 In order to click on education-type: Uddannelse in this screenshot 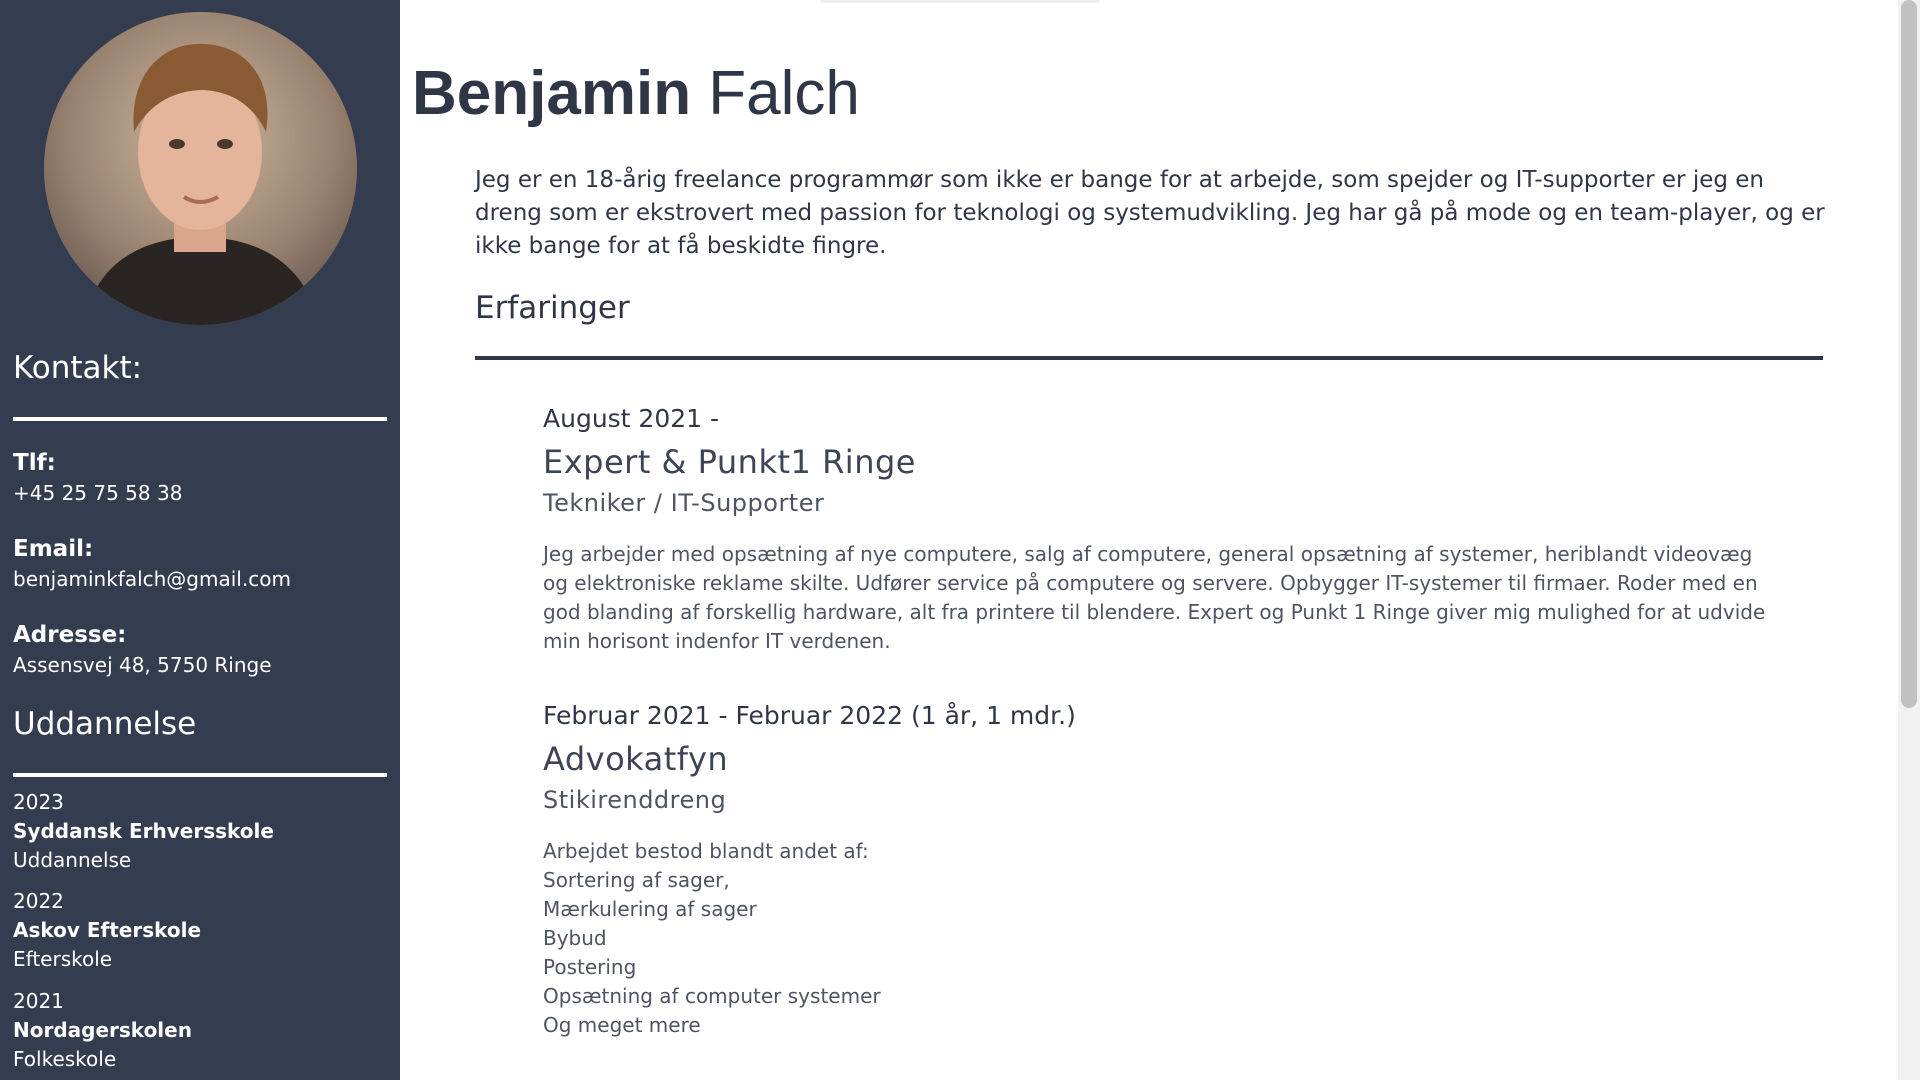, I will do `click(72, 860)`.